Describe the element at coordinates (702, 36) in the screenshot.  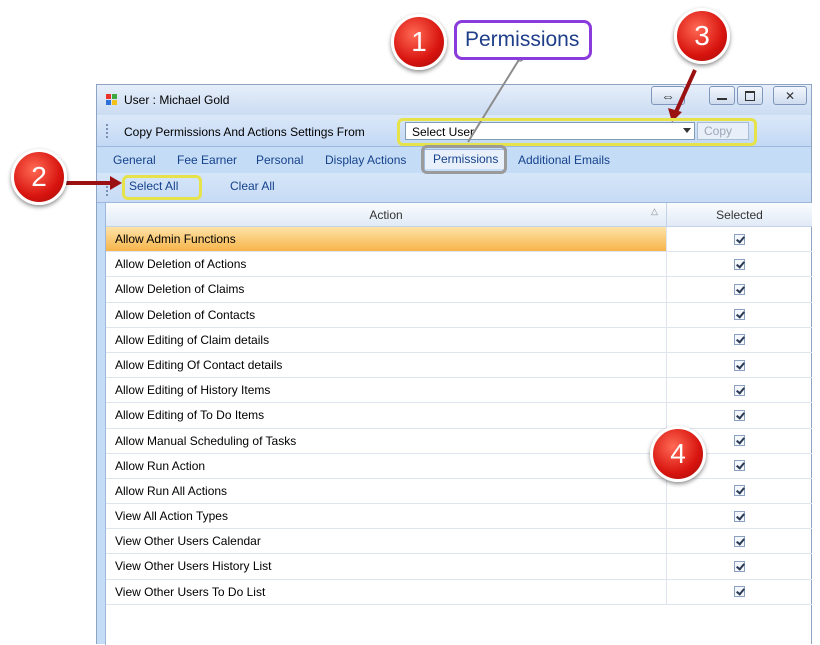
I see `step-marker-3: 3` at that location.